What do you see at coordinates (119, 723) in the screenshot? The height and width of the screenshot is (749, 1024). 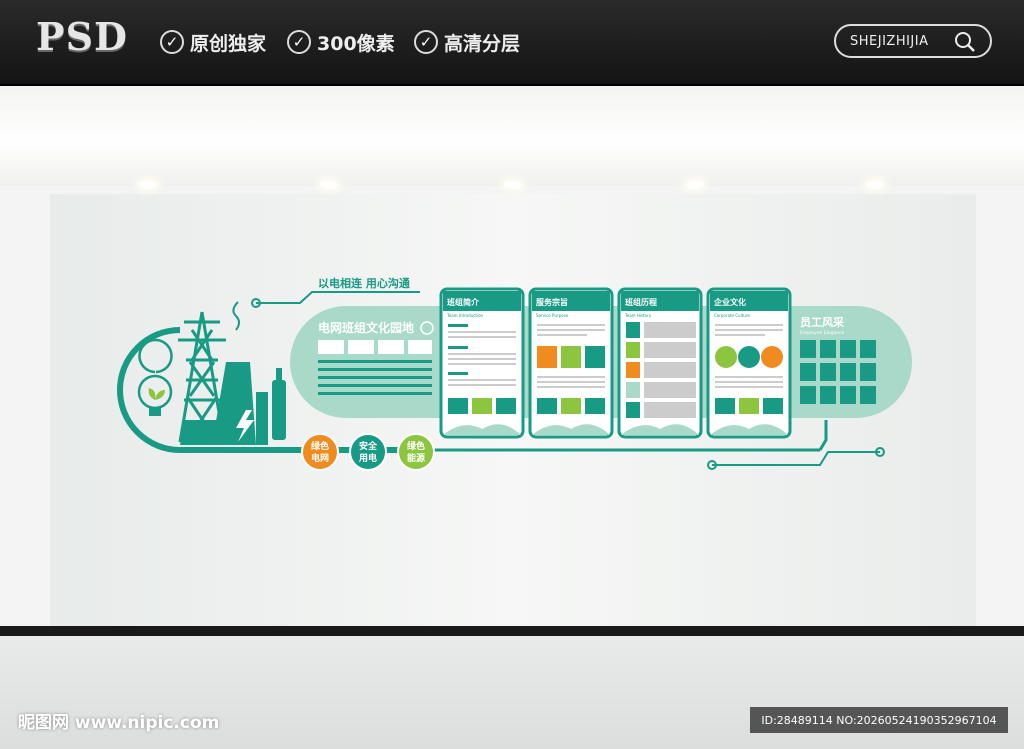 I see `watermark-text: 昵图网 www.nipic.com` at bounding box center [119, 723].